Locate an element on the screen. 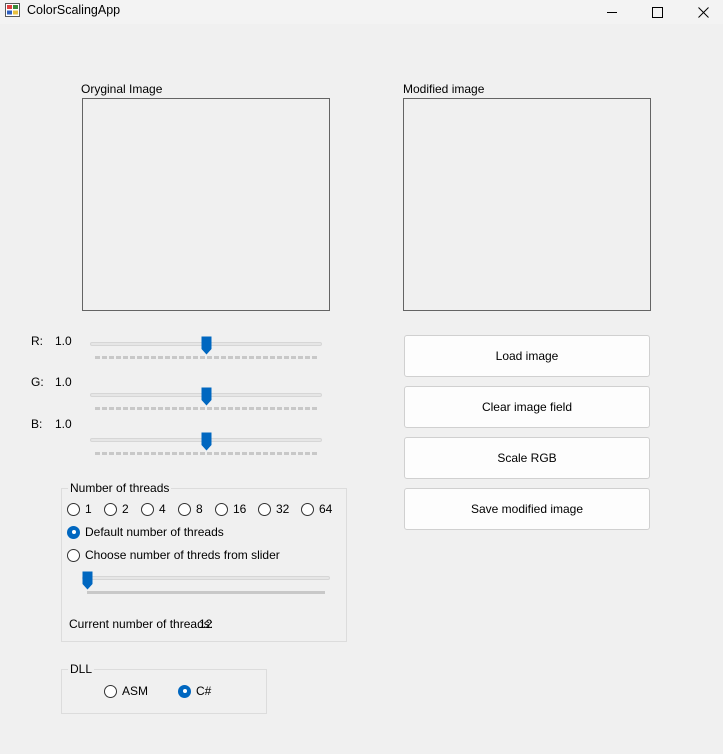  threads-option-8: 8 is located at coordinates (190, 509).